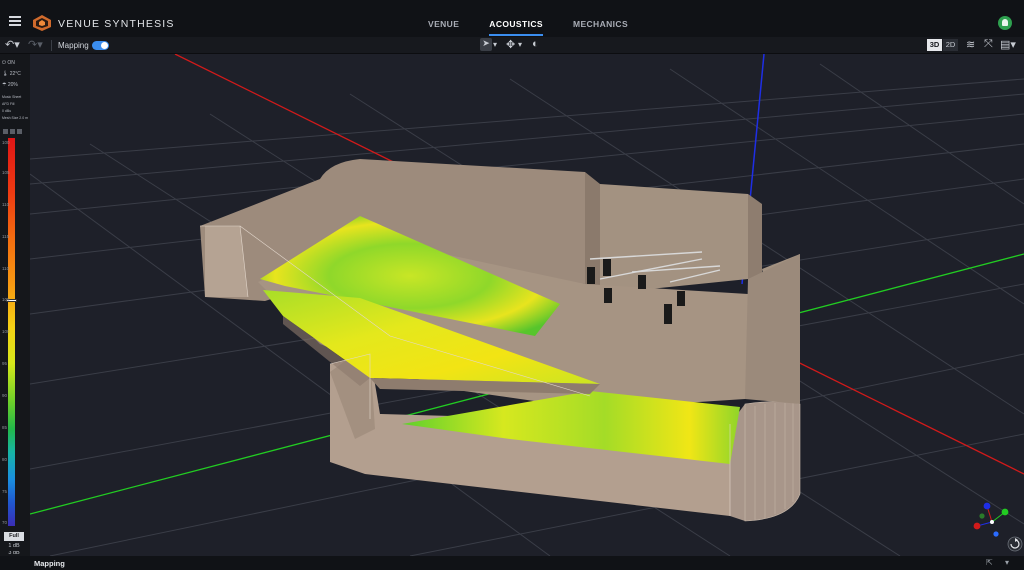 The image size is (1024, 570). I want to click on scale-tick: 85, so click(5, 427).